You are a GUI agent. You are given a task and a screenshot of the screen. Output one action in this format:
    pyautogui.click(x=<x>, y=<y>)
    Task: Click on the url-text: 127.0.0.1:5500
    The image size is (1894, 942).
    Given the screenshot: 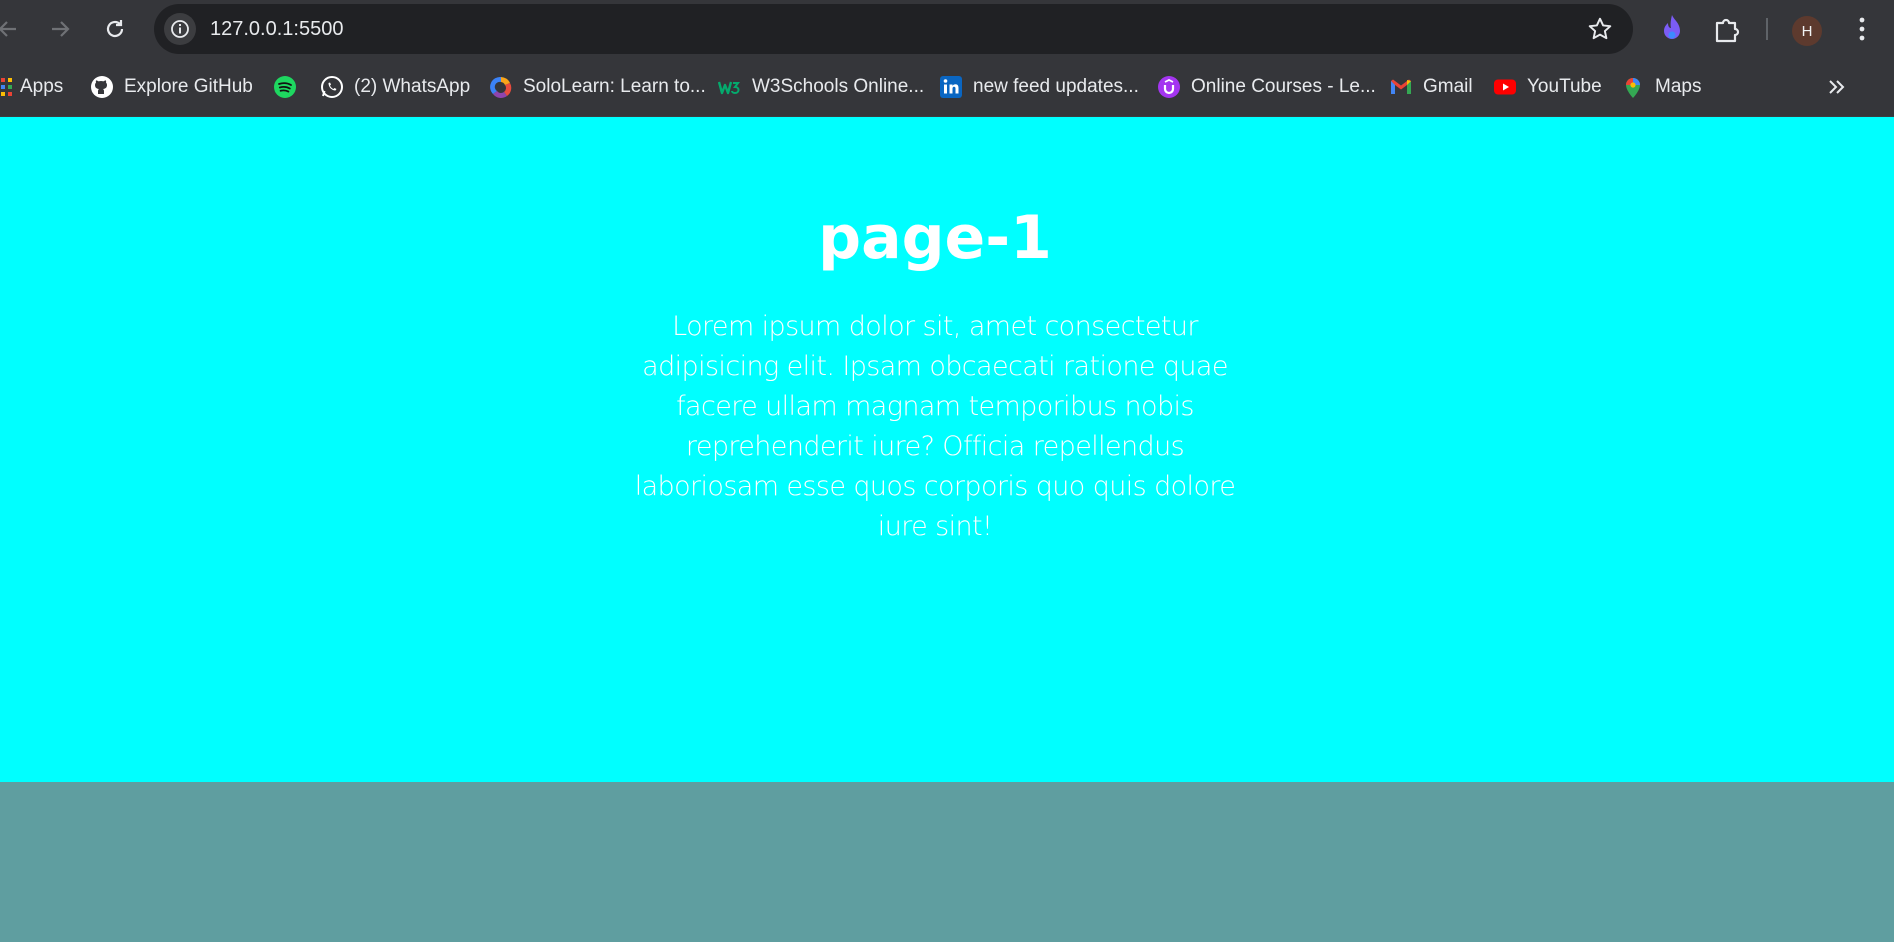 What is the action you would take?
    pyautogui.click(x=276, y=29)
    